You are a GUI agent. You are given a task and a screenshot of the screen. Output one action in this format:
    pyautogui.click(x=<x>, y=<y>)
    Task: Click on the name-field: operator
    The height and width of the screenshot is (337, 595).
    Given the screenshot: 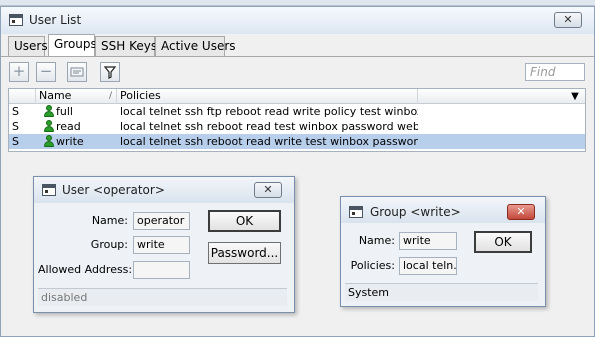 What is the action you would take?
    pyautogui.click(x=161, y=221)
    